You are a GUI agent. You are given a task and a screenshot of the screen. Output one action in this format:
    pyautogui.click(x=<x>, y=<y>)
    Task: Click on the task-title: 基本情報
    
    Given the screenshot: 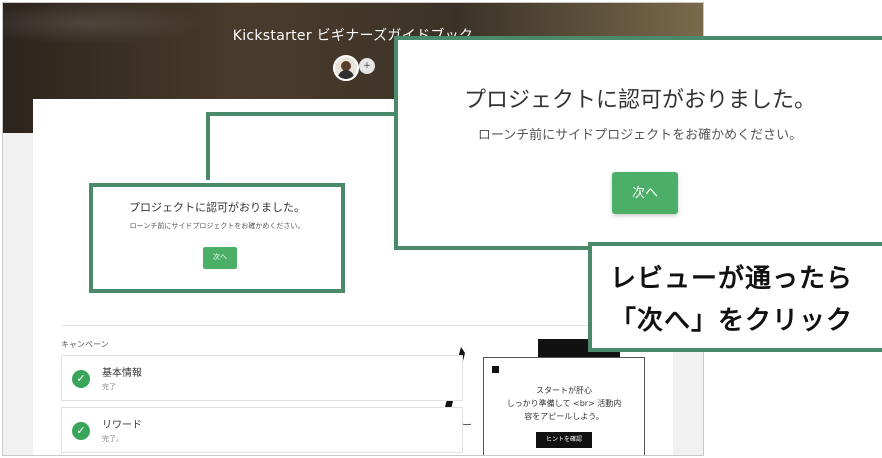 What is the action you would take?
    pyautogui.click(x=122, y=373)
    